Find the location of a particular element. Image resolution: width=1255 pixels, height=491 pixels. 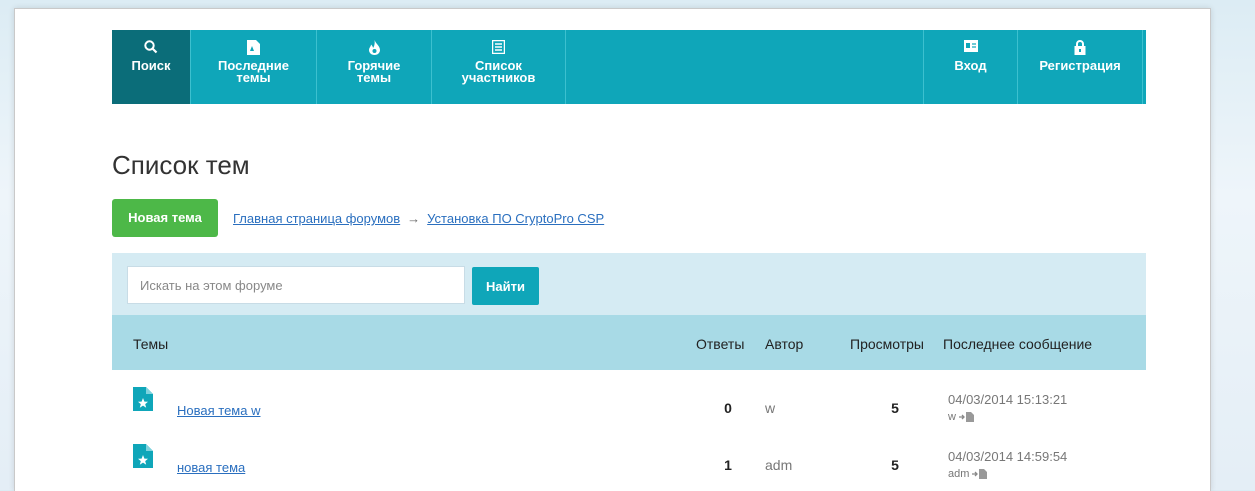

new-document-icon is located at coordinates (253, 48).